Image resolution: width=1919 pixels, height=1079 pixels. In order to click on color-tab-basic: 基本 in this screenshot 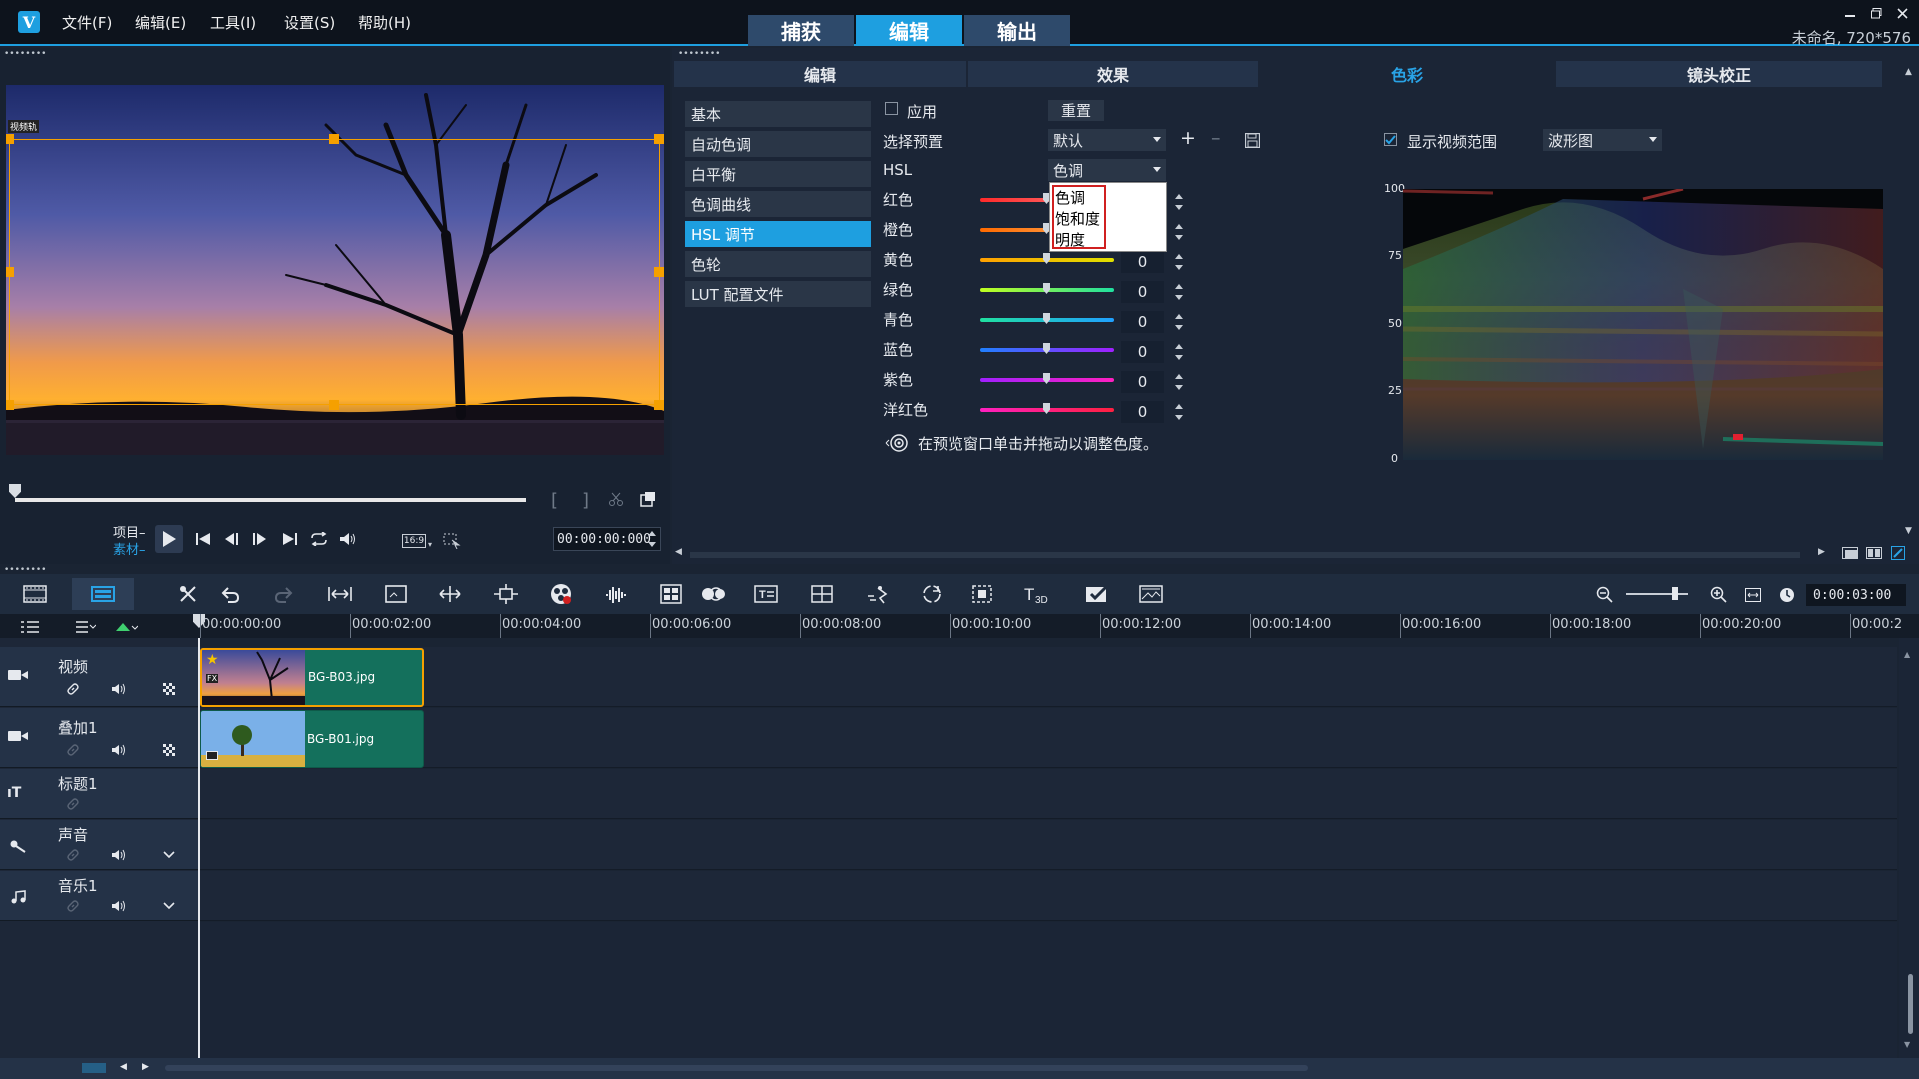, I will do `click(778, 114)`.